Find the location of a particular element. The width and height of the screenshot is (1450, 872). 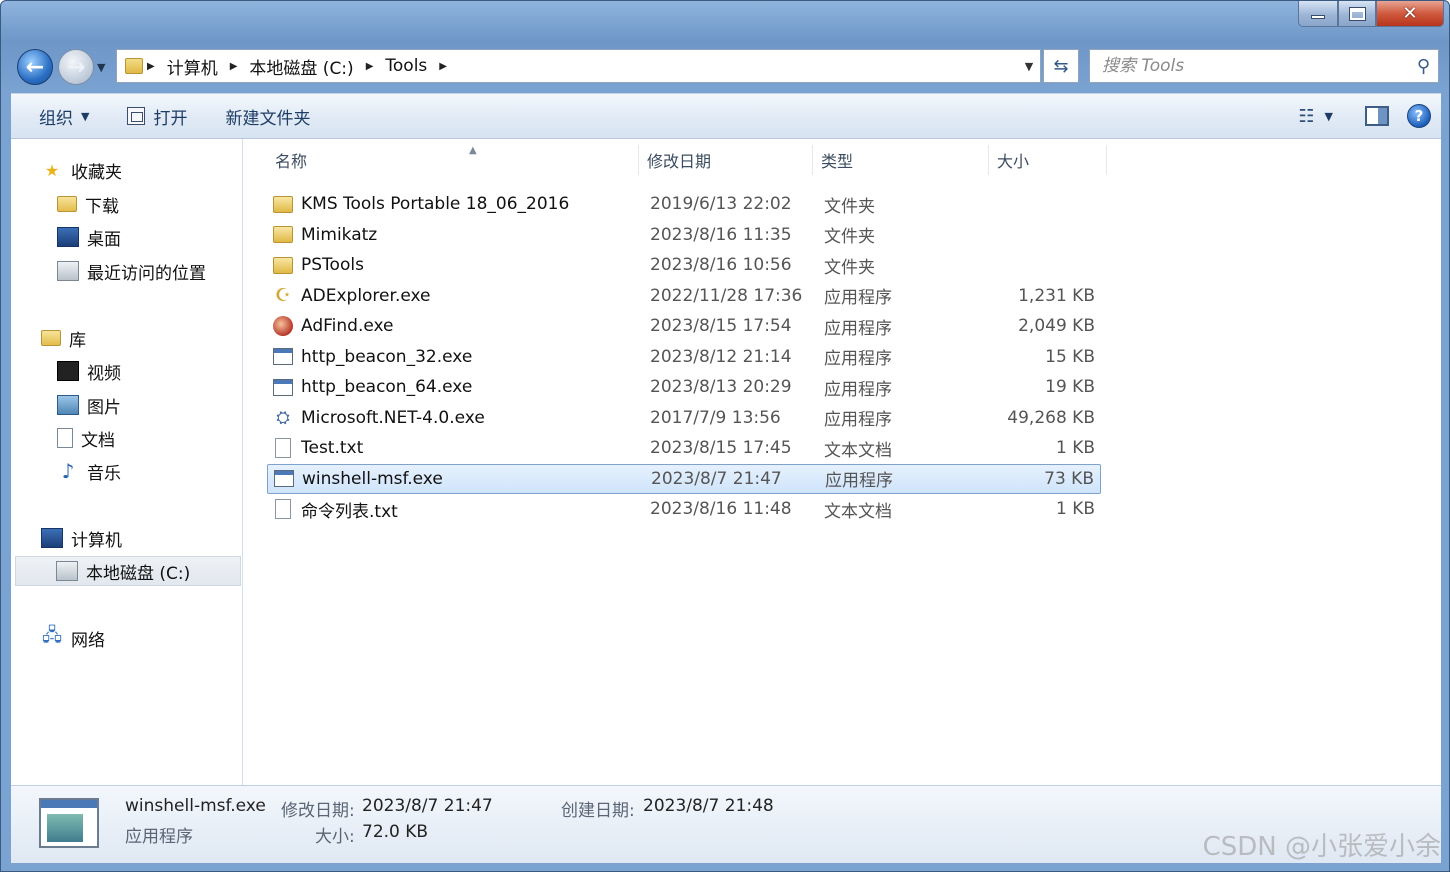

file-type: 文件夹 is located at coordinates (849, 267).